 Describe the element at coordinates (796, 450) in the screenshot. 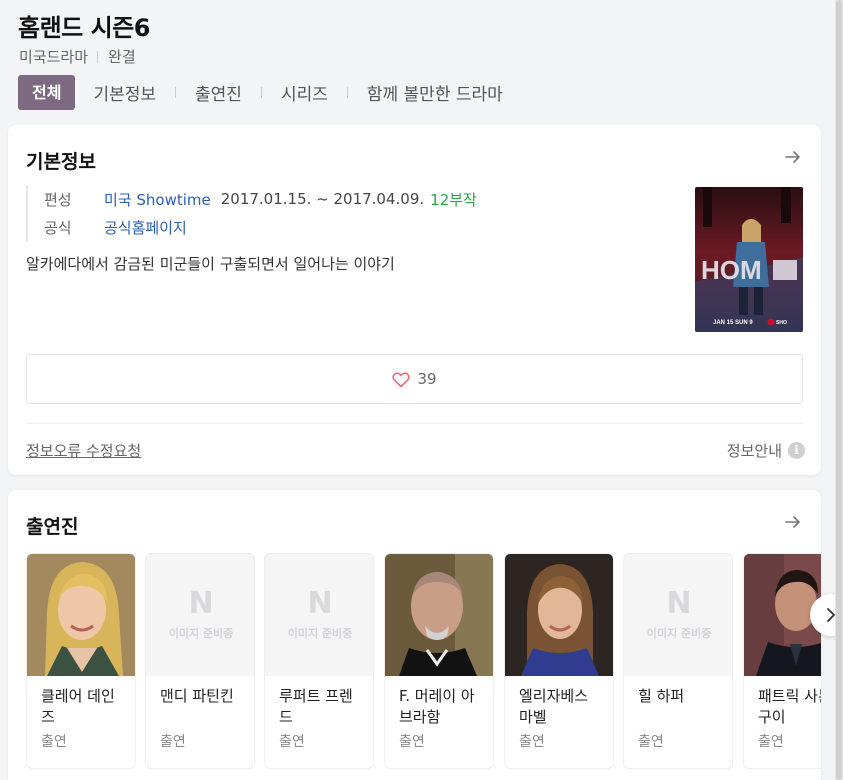

I see `info-icon: i` at that location.